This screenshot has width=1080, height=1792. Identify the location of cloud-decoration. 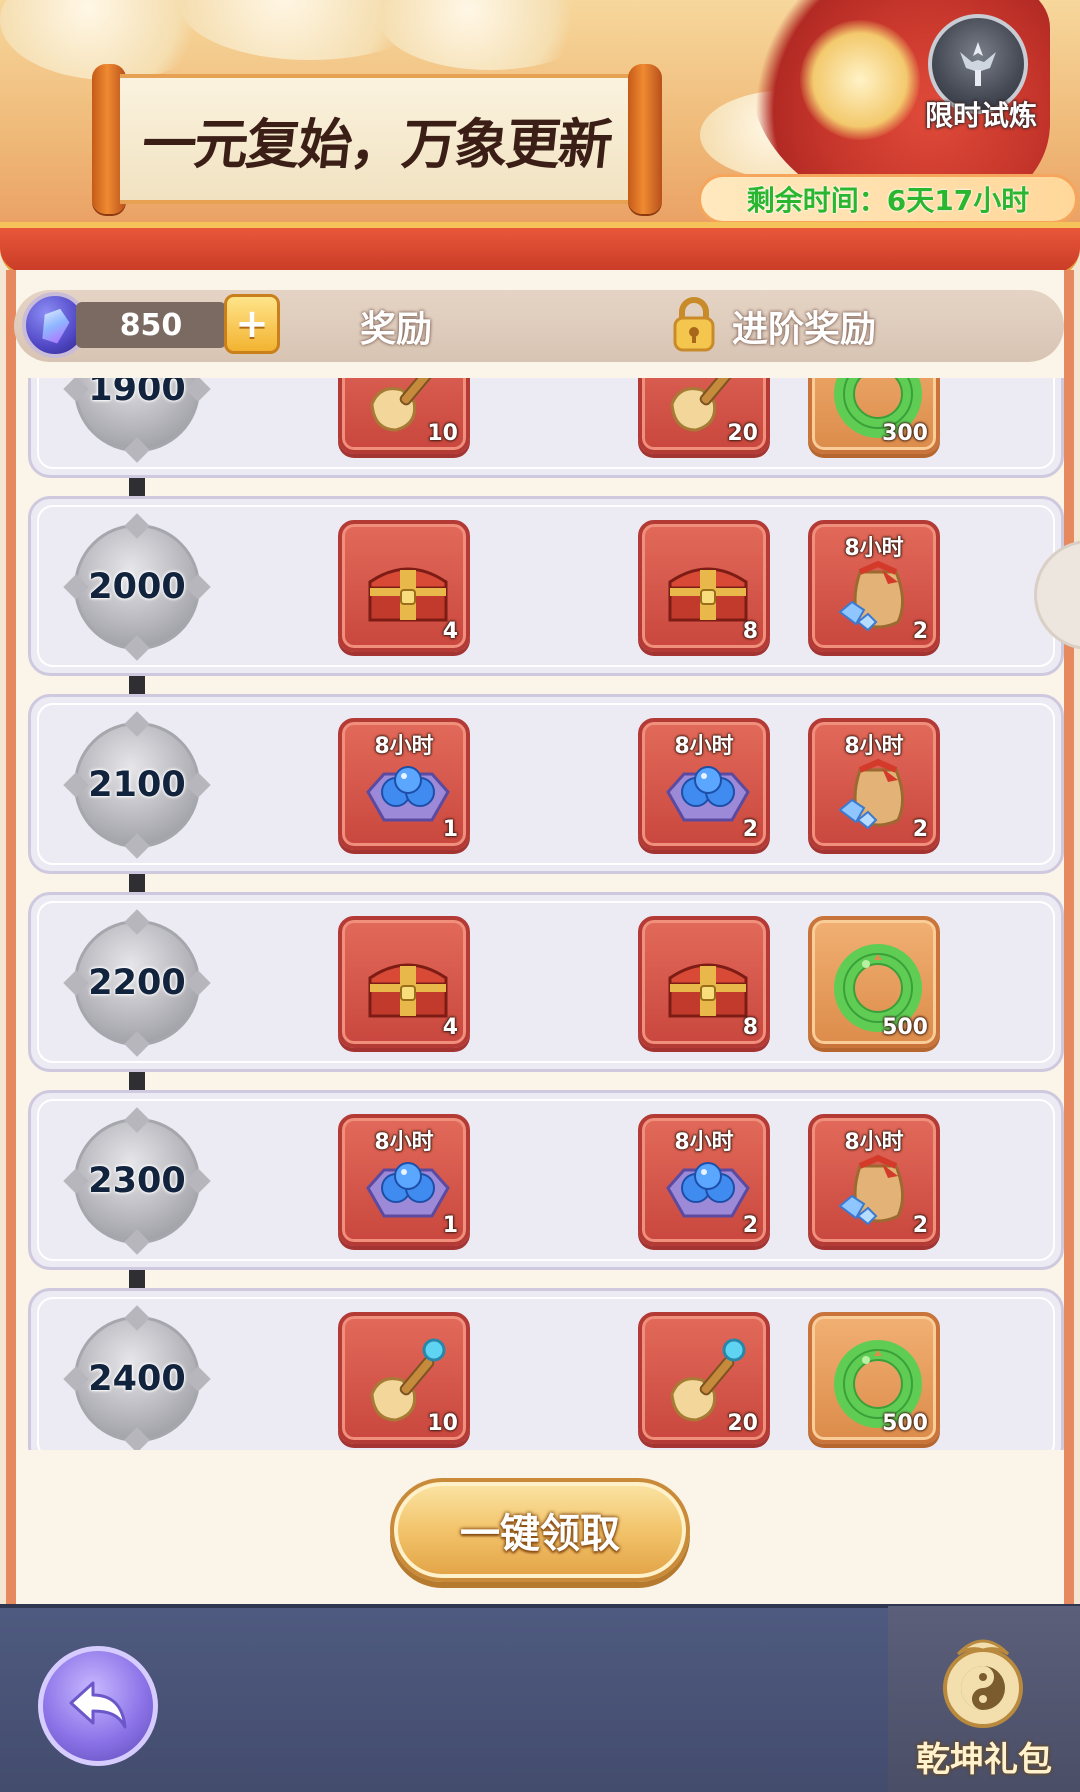
(490, 35).